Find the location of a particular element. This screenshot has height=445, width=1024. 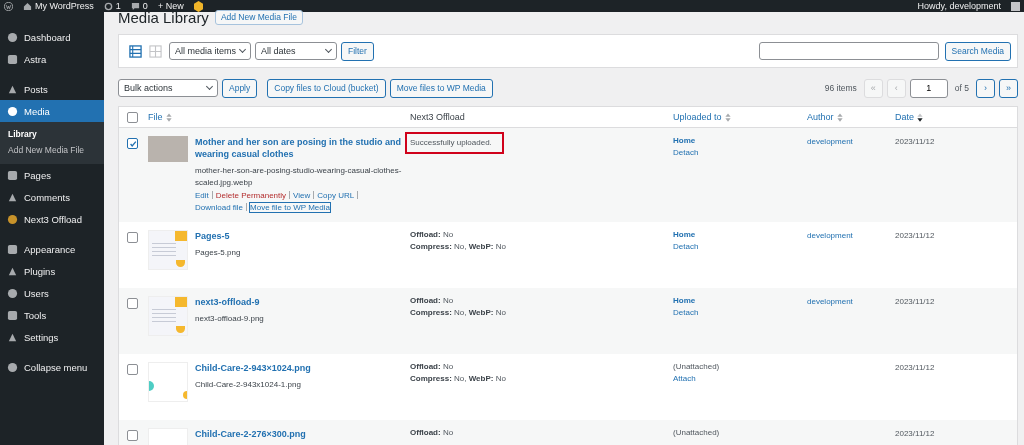

home-icon is located at coordinates (27, 6).